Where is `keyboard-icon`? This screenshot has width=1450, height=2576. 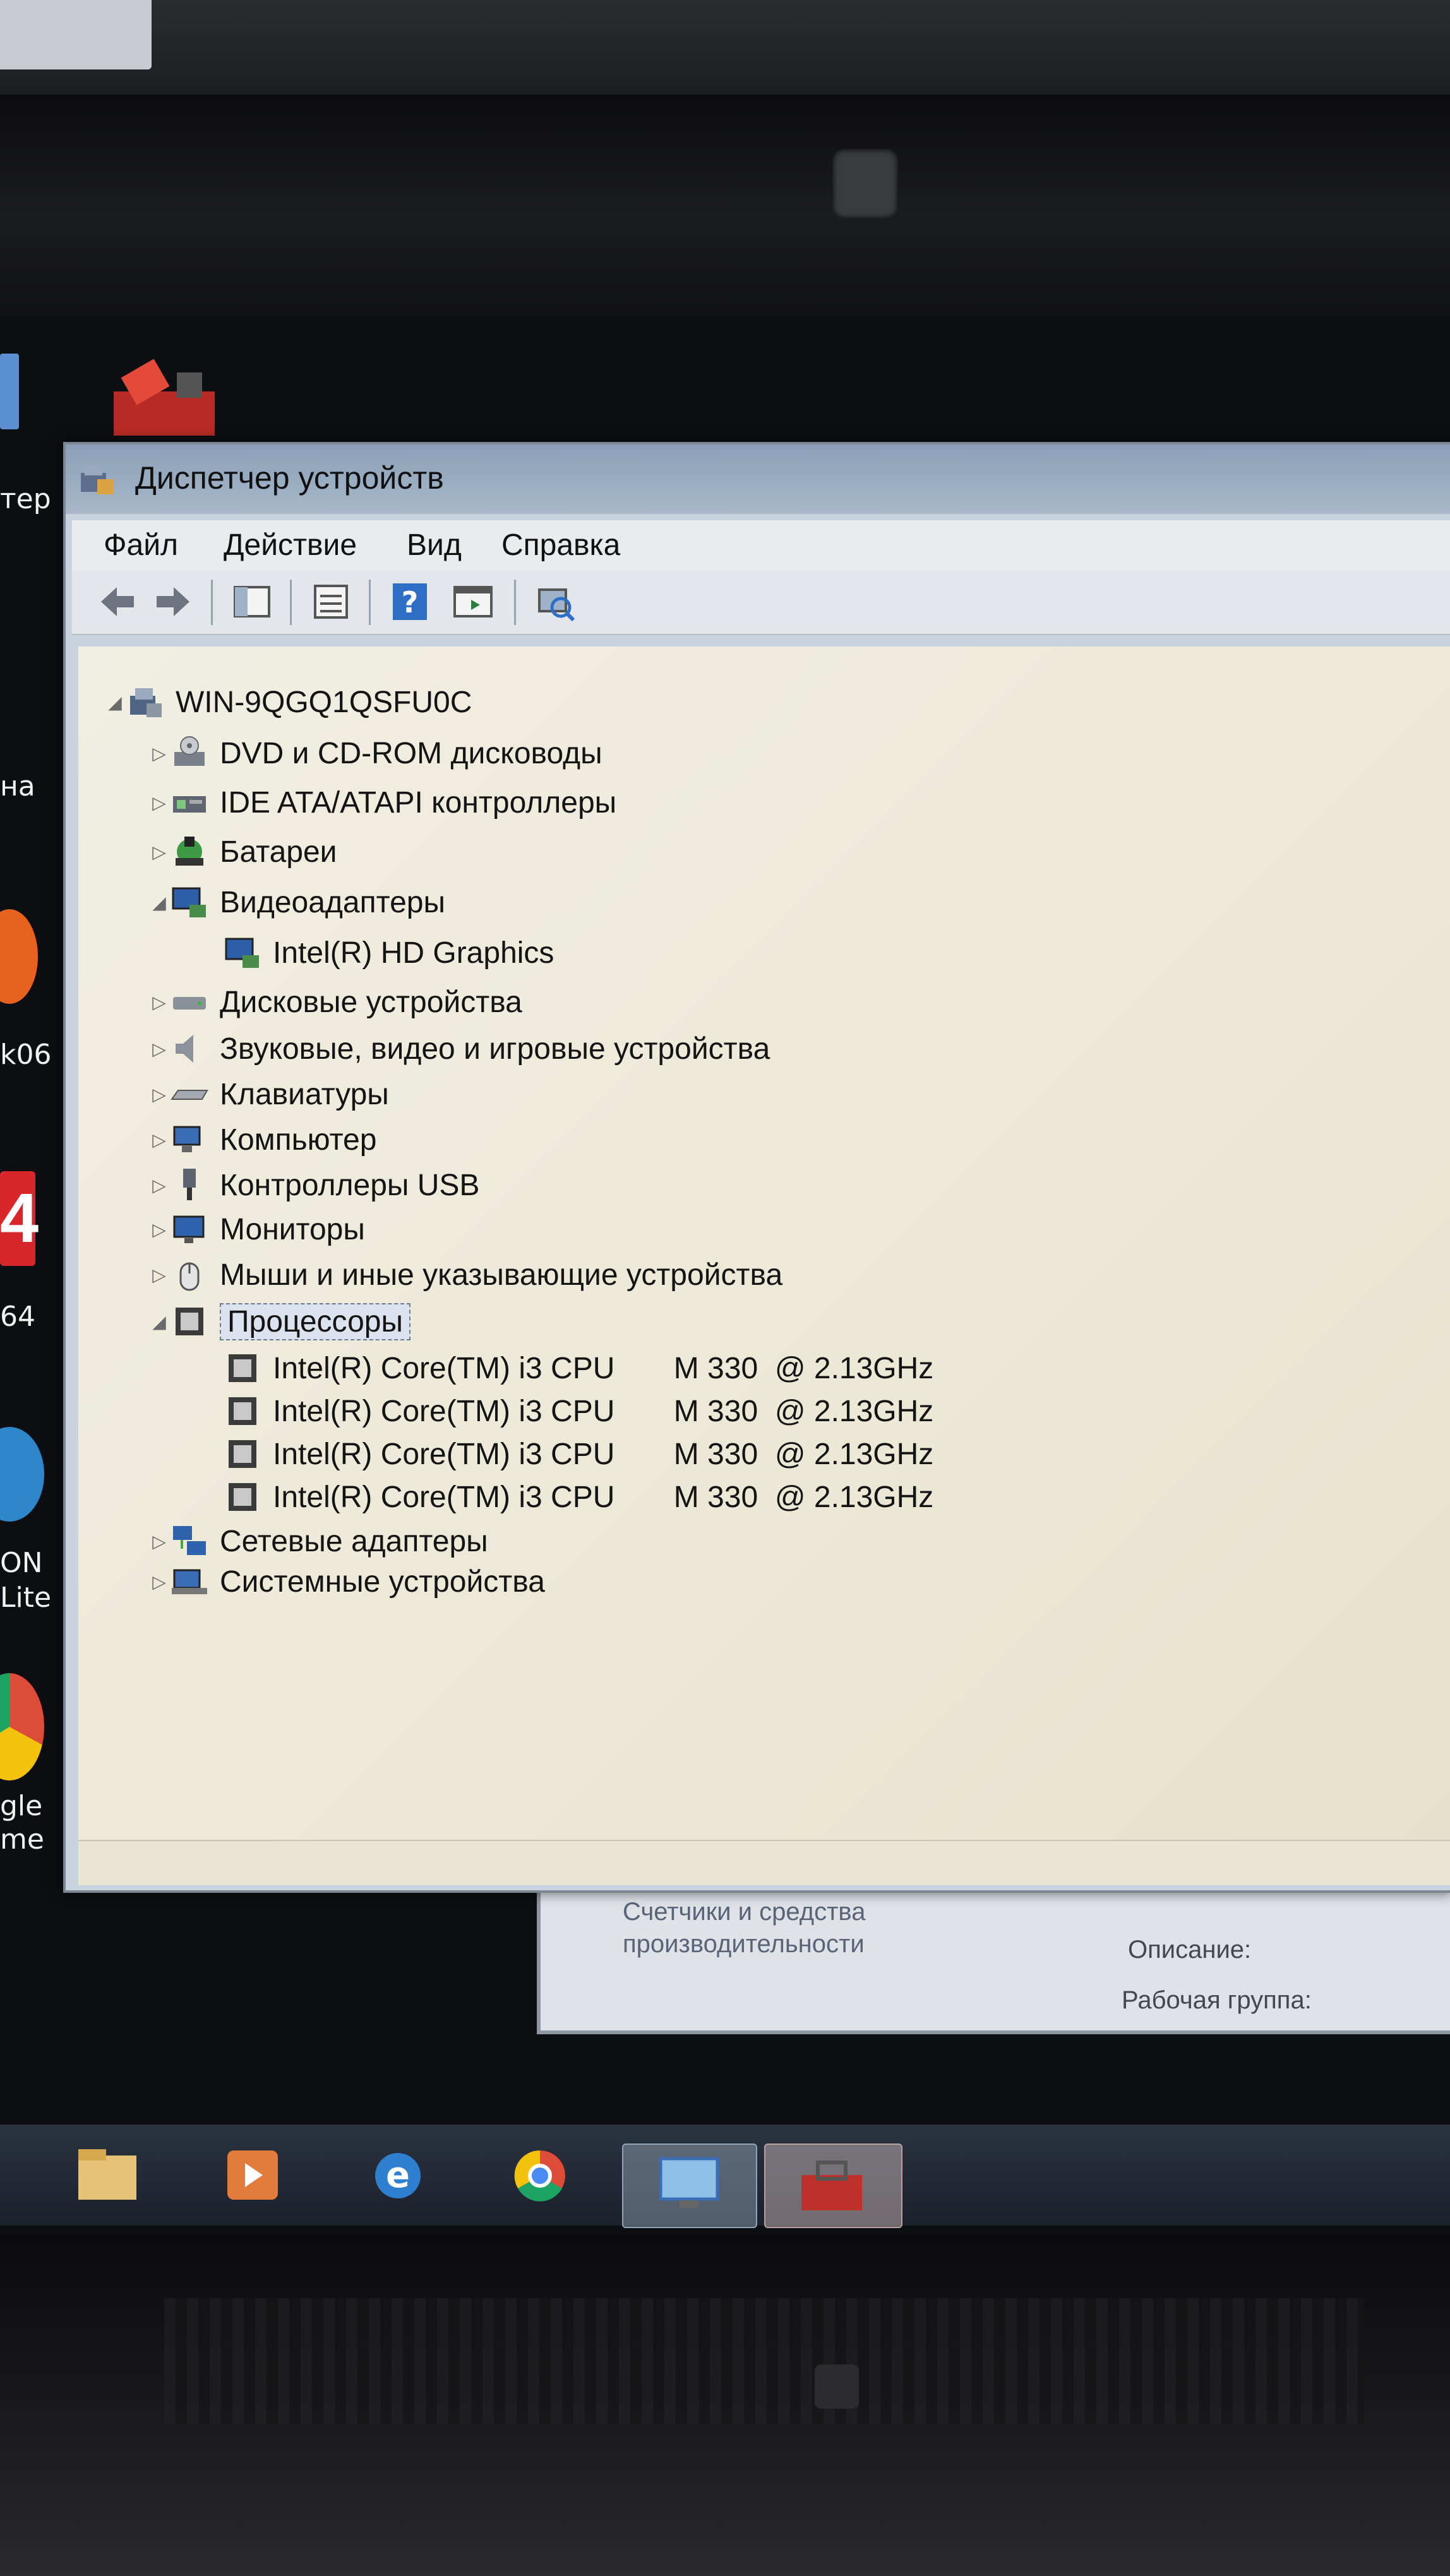
keyboard-icon is located at coordinates (189, 1095).